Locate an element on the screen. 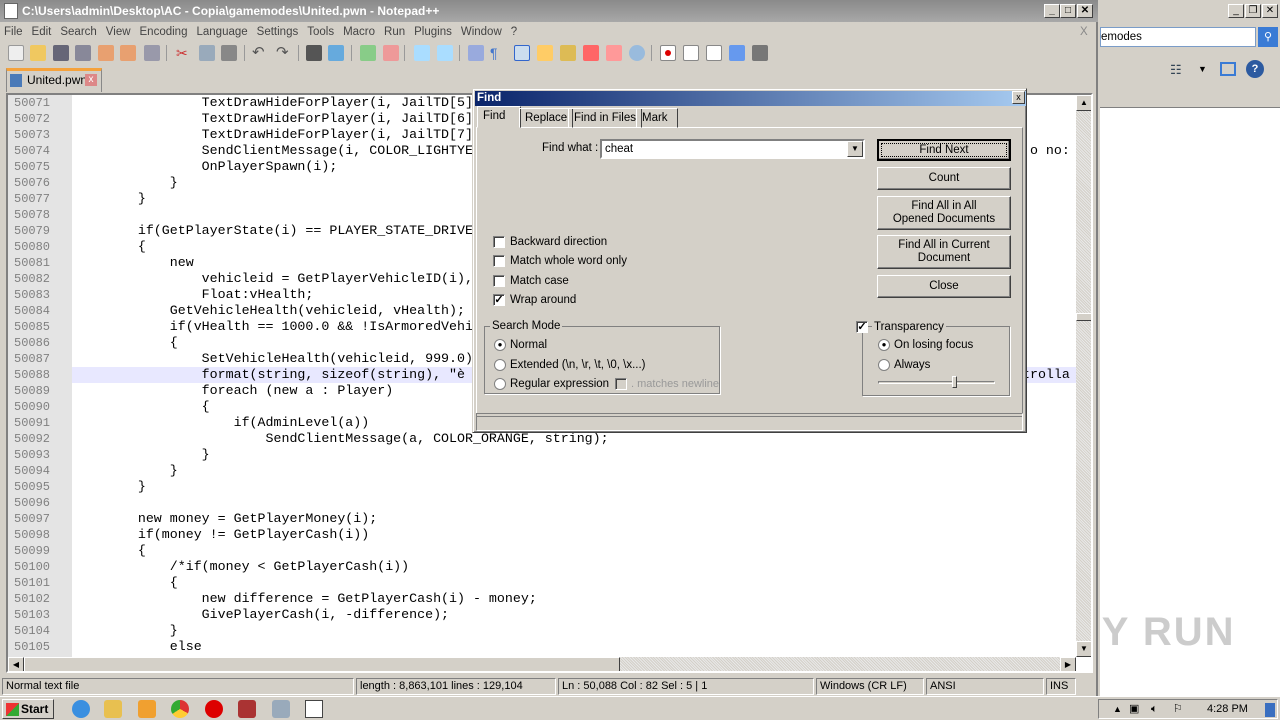 The width and height of the screenshot is (1280, 720). find-close-icon: x is located at coordinates (1018, 97).